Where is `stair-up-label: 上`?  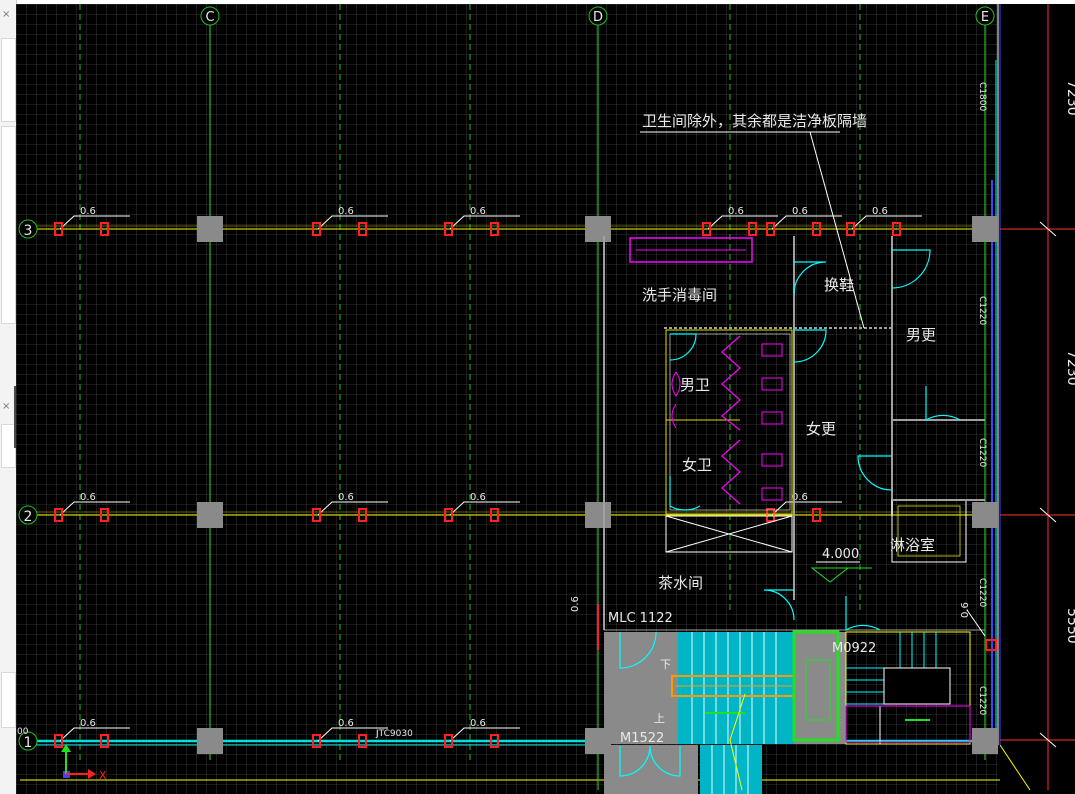 stair-up-label: 上 is located at coordinates (659, 718).